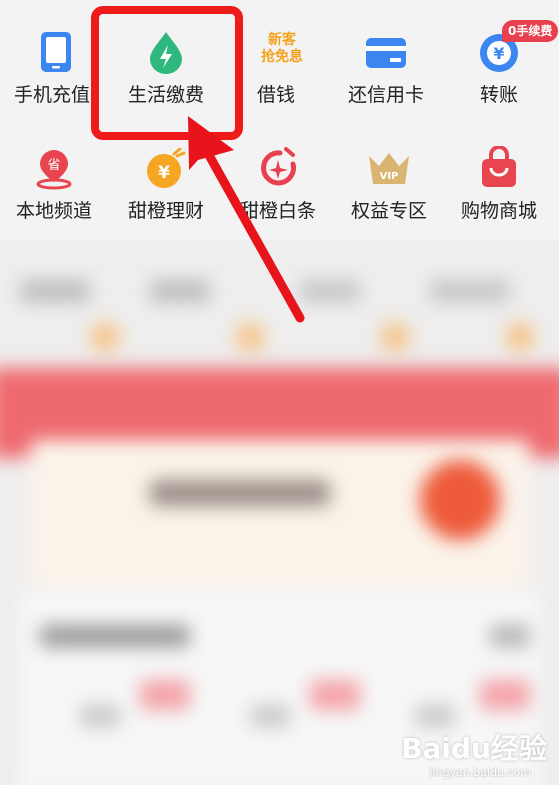  What do you see at coordinates (246, 219) in the screenshot?
I see `pointer-arrow` at bounding box center [246, 219].